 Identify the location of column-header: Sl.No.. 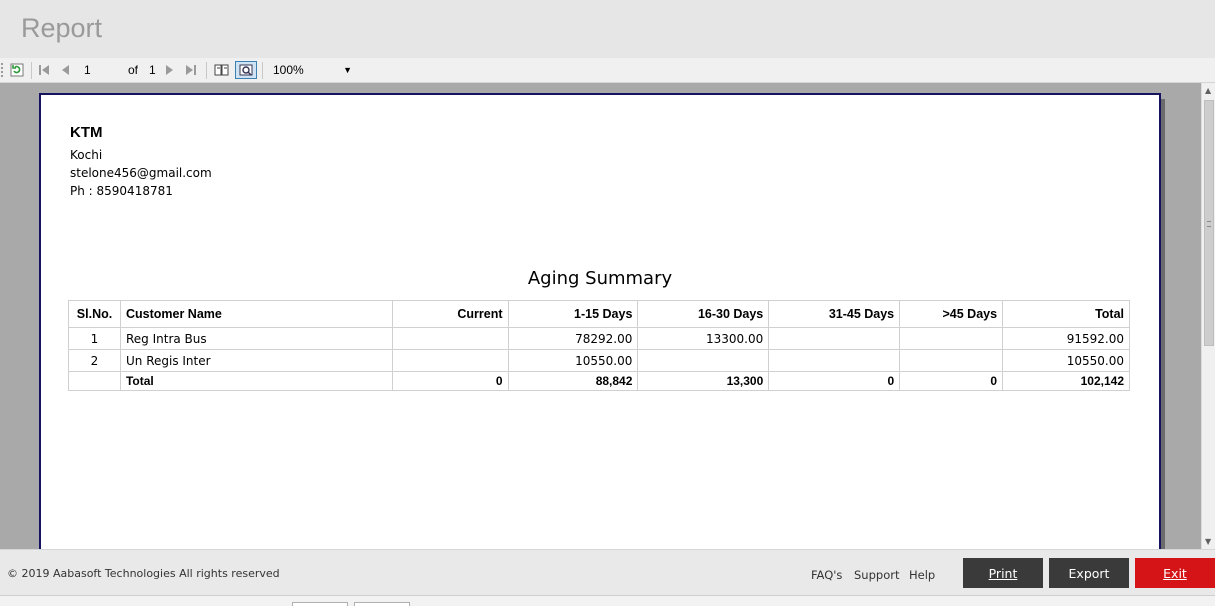
(94, 314).